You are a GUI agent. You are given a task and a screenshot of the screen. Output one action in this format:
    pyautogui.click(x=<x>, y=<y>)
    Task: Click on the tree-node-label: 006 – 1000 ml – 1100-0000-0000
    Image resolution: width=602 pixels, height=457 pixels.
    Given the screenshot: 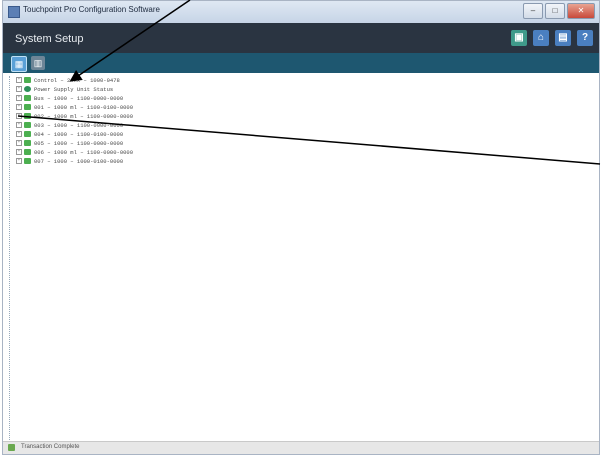 What is the action you would take?
    pyautogui.click(x=84, y=152)
    